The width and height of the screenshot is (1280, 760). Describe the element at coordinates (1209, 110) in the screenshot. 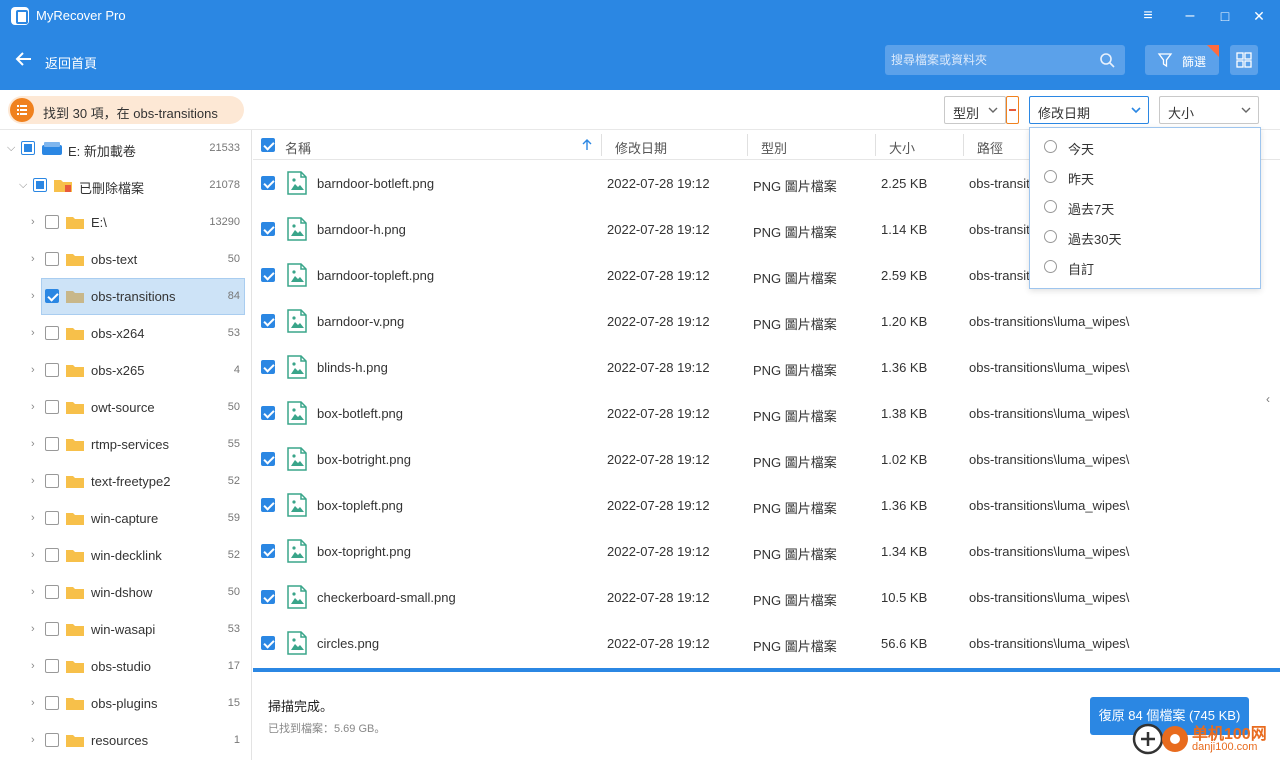

I see `size-filter-dropdown: 大小` at that location.